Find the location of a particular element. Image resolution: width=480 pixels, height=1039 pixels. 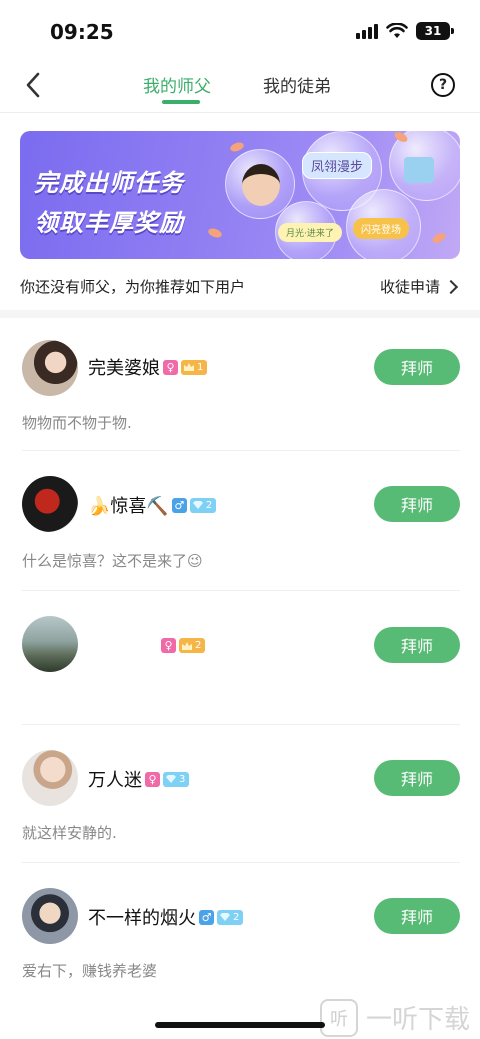

status-icons: 31 is located at coordinates (405, 31).